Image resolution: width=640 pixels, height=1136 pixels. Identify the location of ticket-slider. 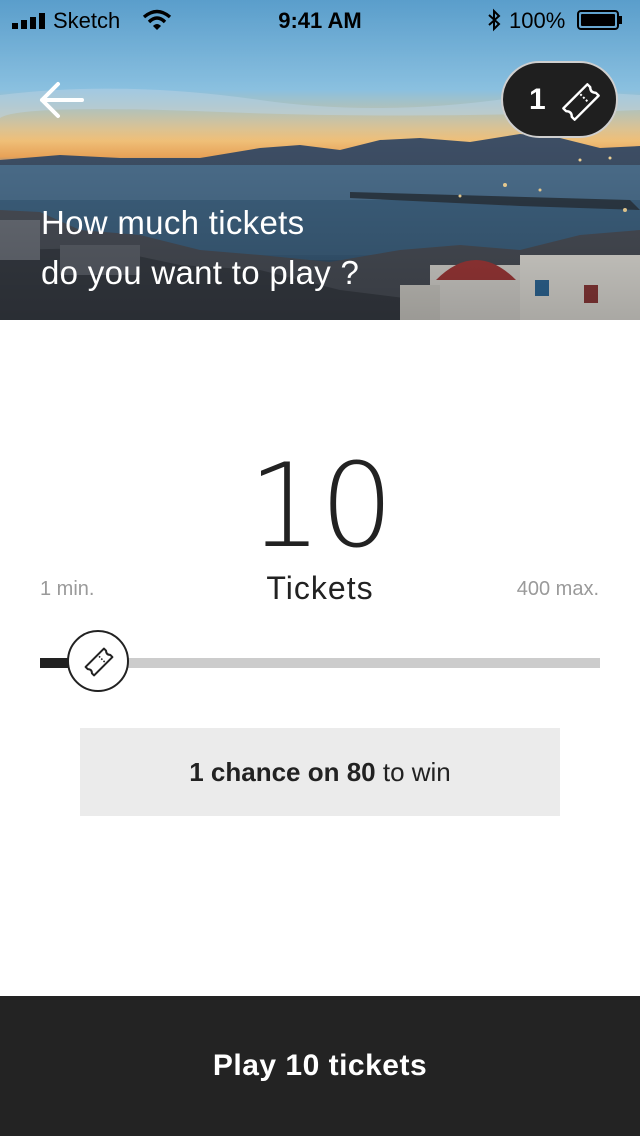
(320, 661).